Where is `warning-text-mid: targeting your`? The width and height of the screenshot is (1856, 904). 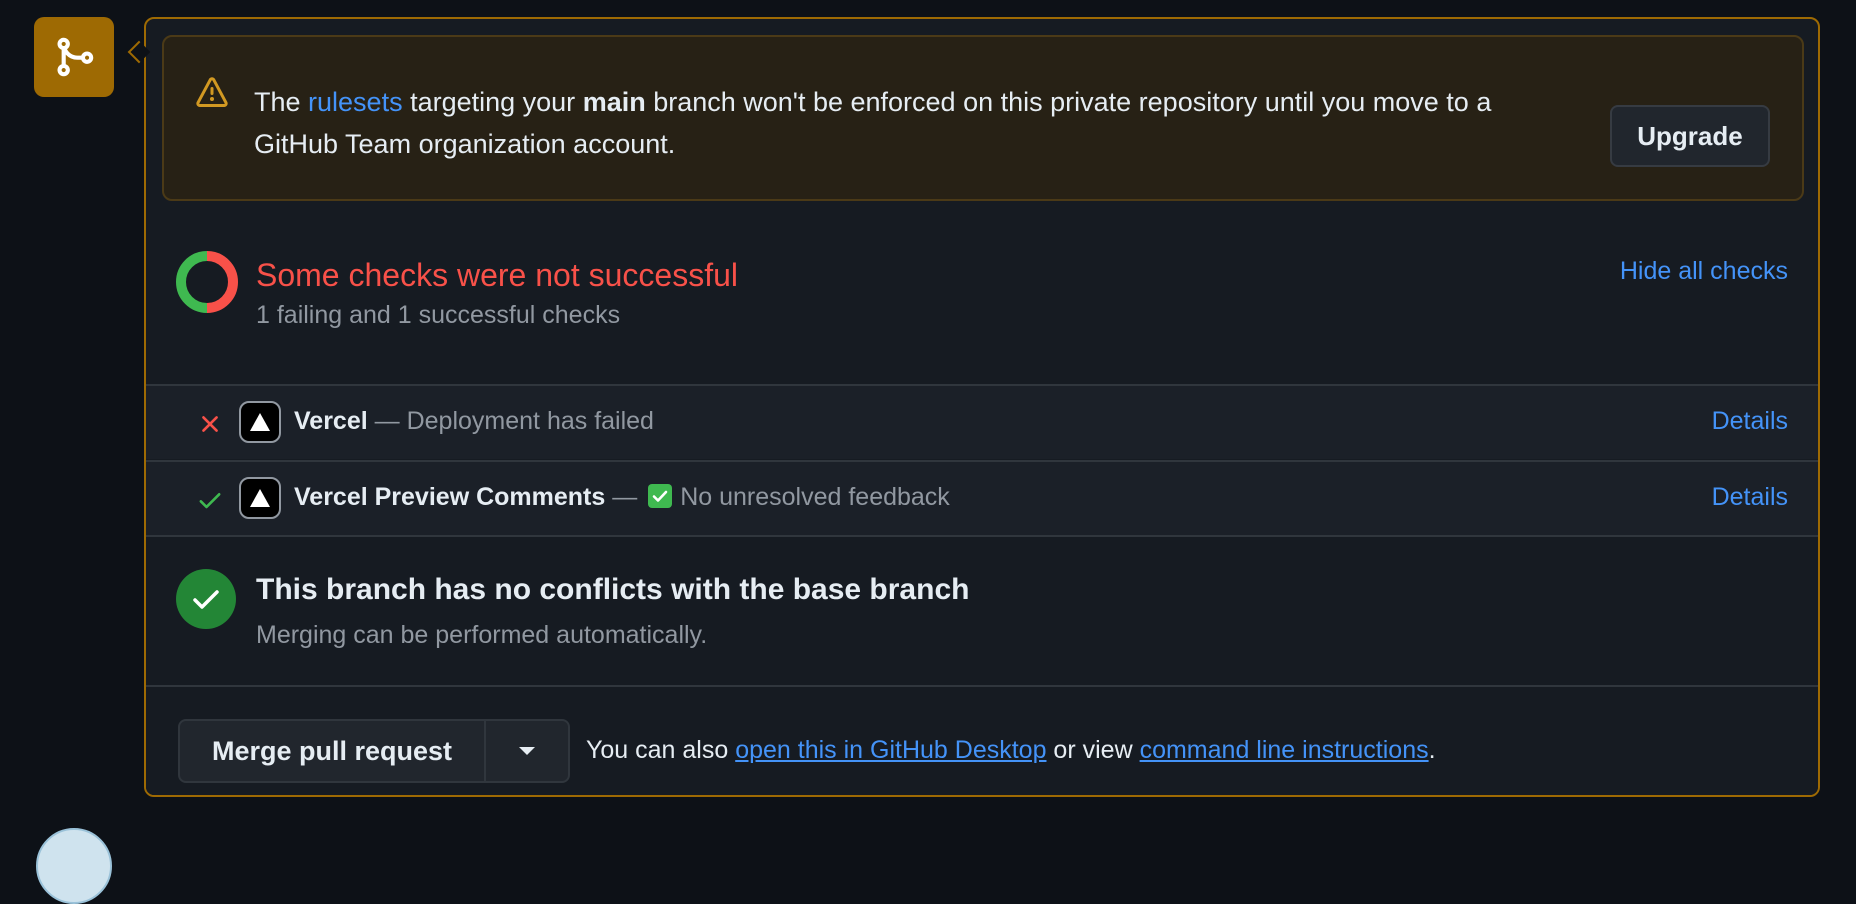 warning-text-mid: targeting your is located at coordinates (492, 102).